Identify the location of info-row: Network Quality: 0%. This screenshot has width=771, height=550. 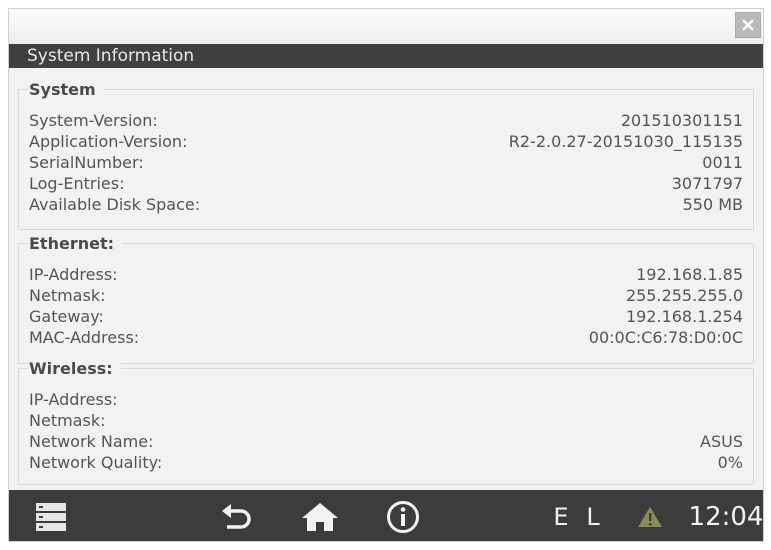
(386, 462).